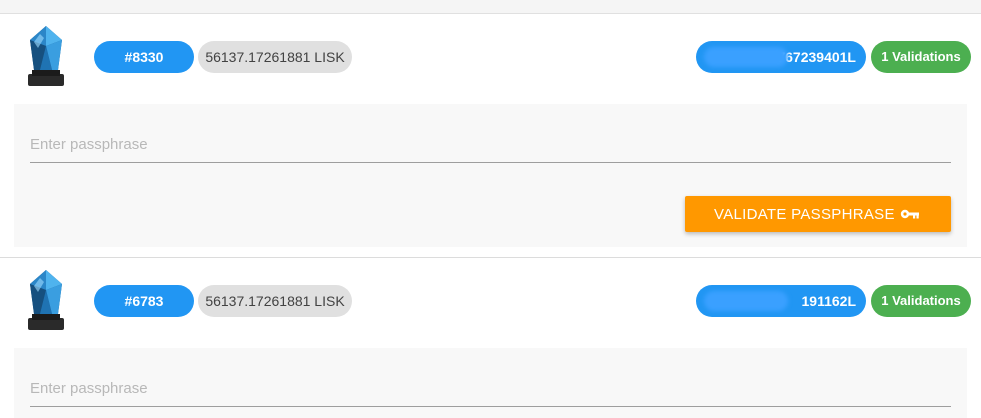 The height and width of the screenshot is (418, 981). What do you see at coordinates (144, 57) in the screenshot?
I see `delegate-id-badge: #8330` at bounding box center [144, 57].